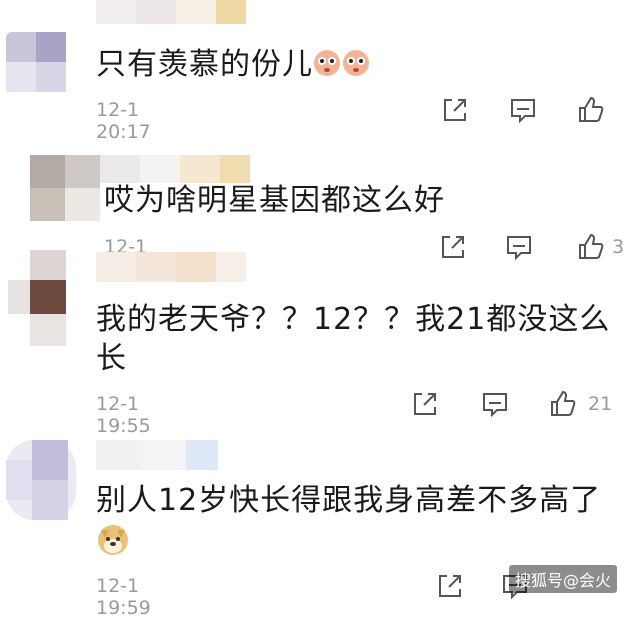  What do you see at coordinates (274, 200) in the screenshot?
I see `comment-text: 哎为啥明星基因都这么好` at bounding box center [274, 200].